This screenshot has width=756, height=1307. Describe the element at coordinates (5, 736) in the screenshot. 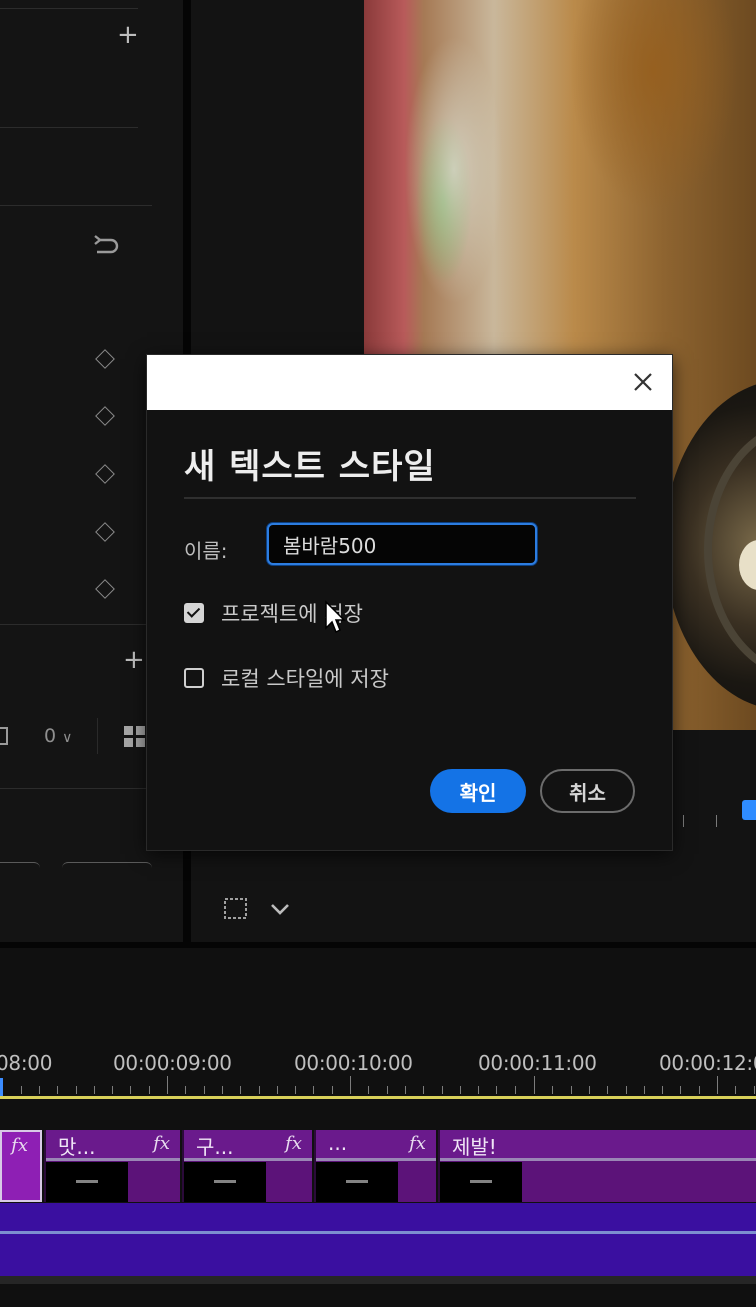

I see `align-icon` at that location.